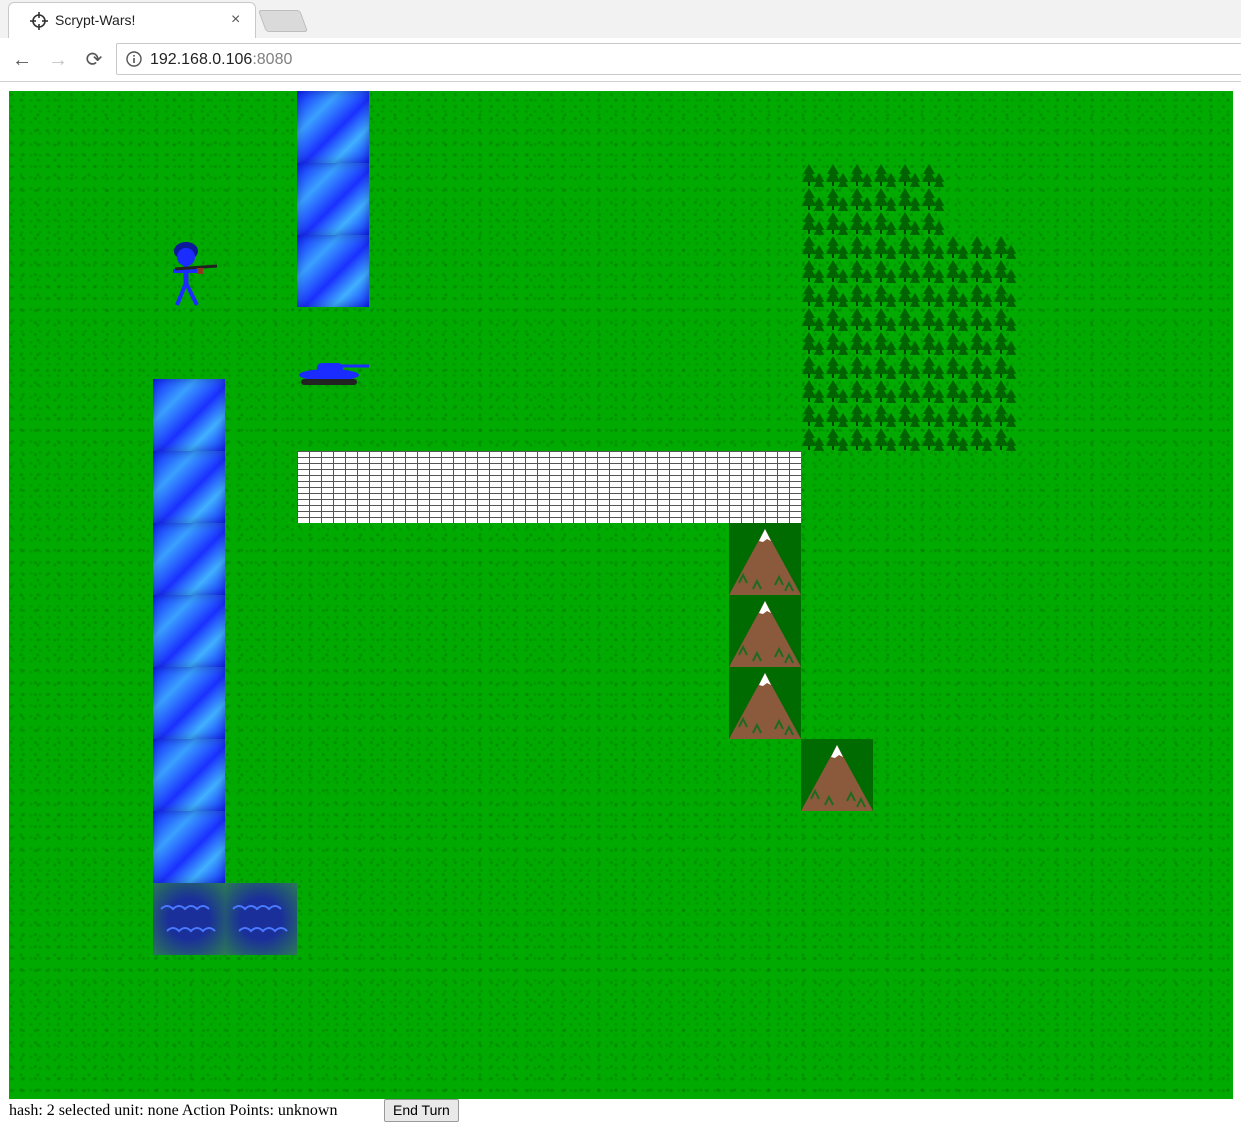 This screenshot has height=1129, width=1241. I want to click on soldier-icon, so click(189, 271).